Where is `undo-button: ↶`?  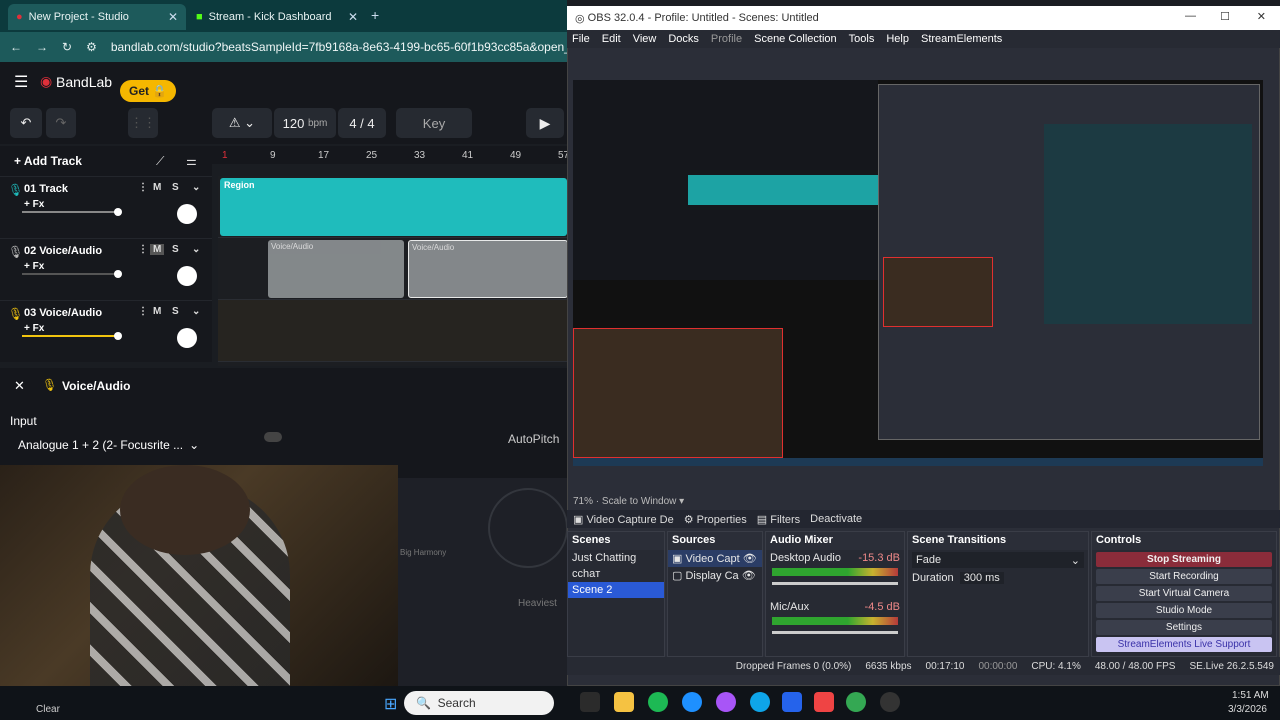 undo-button: ↶ is located at coordinates (26, 123).